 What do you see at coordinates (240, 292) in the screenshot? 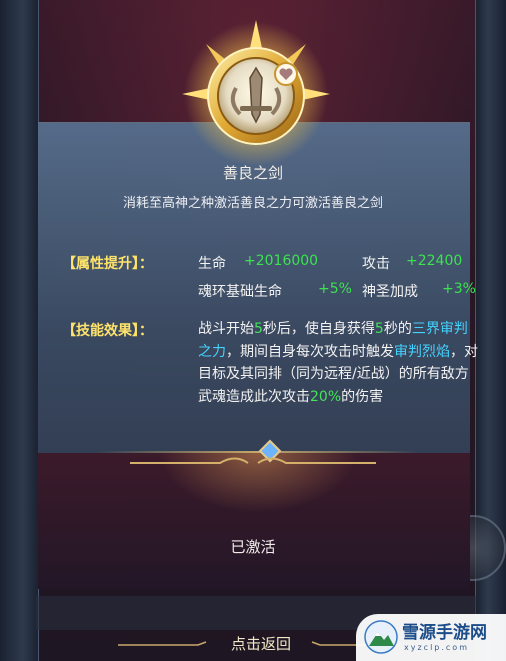
I see `attr-label-ring-hp: 魂环基础生命` at bounding box center [240, 292].